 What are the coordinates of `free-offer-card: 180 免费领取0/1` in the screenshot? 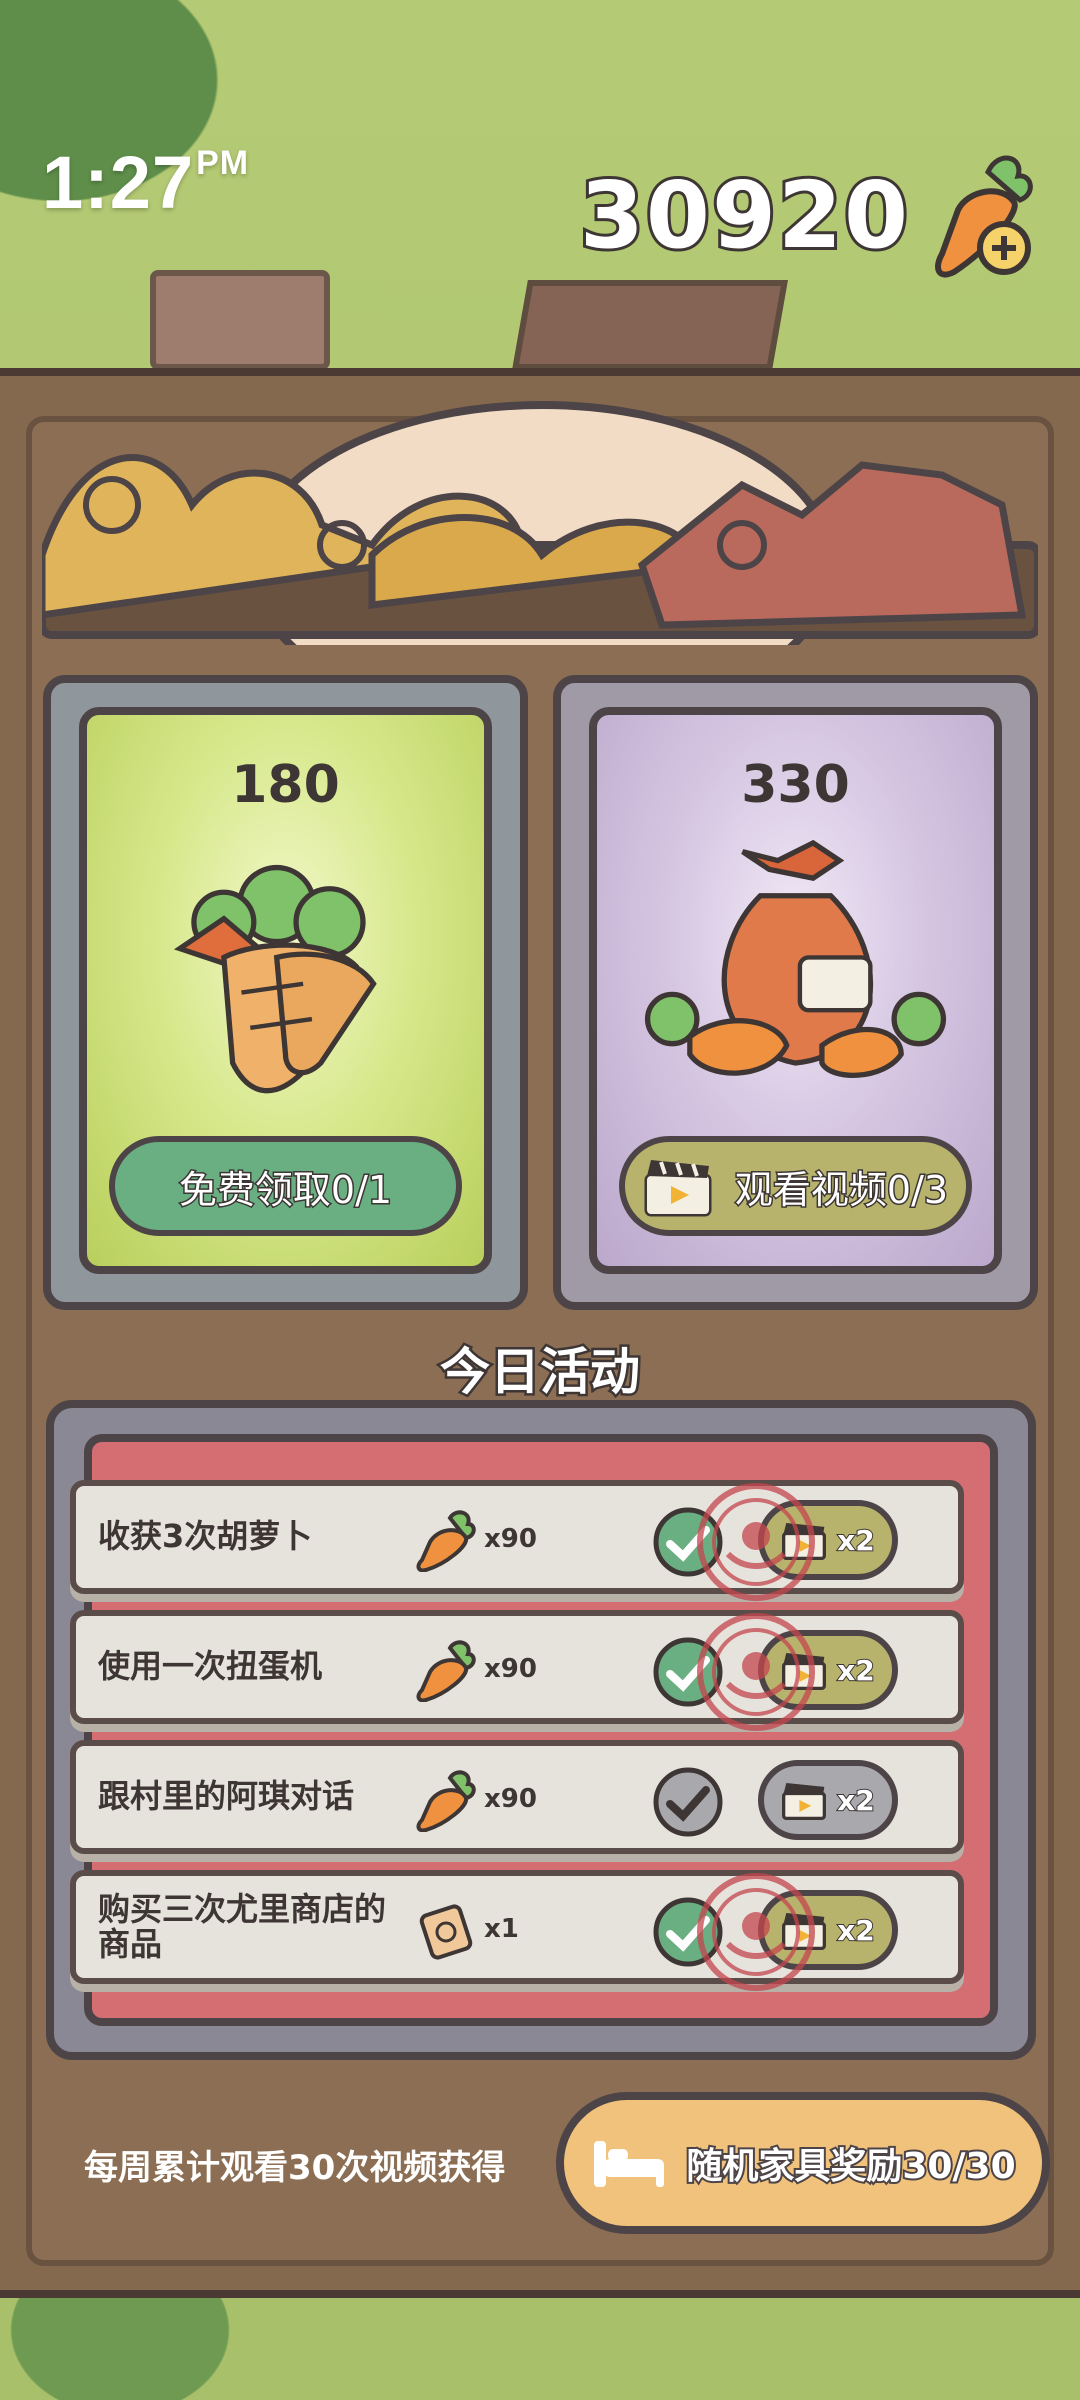 It's located at (285, 990).